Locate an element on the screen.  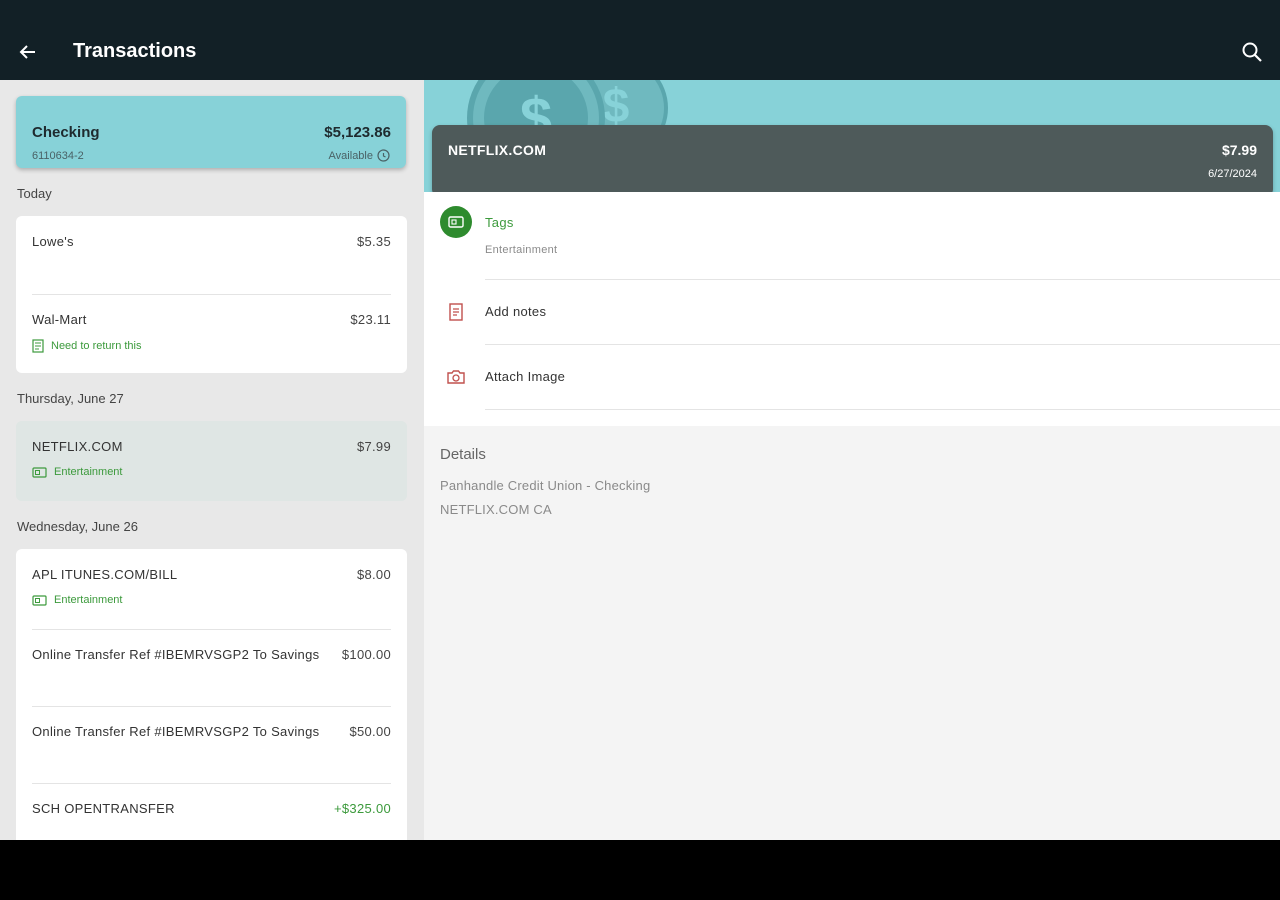
transaction-note-text: Need to return this is located at coordinates (96, 346).